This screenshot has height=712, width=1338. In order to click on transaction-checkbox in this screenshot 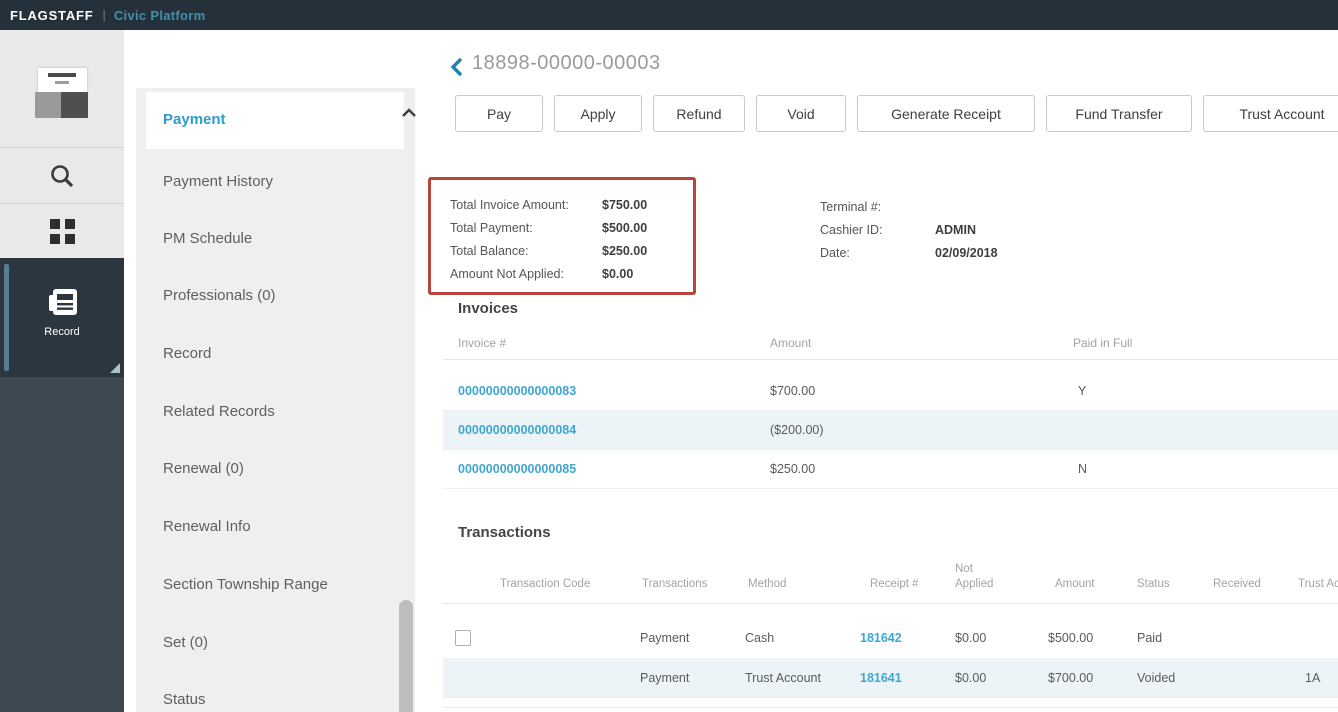, I will do `click(463, 638)`.